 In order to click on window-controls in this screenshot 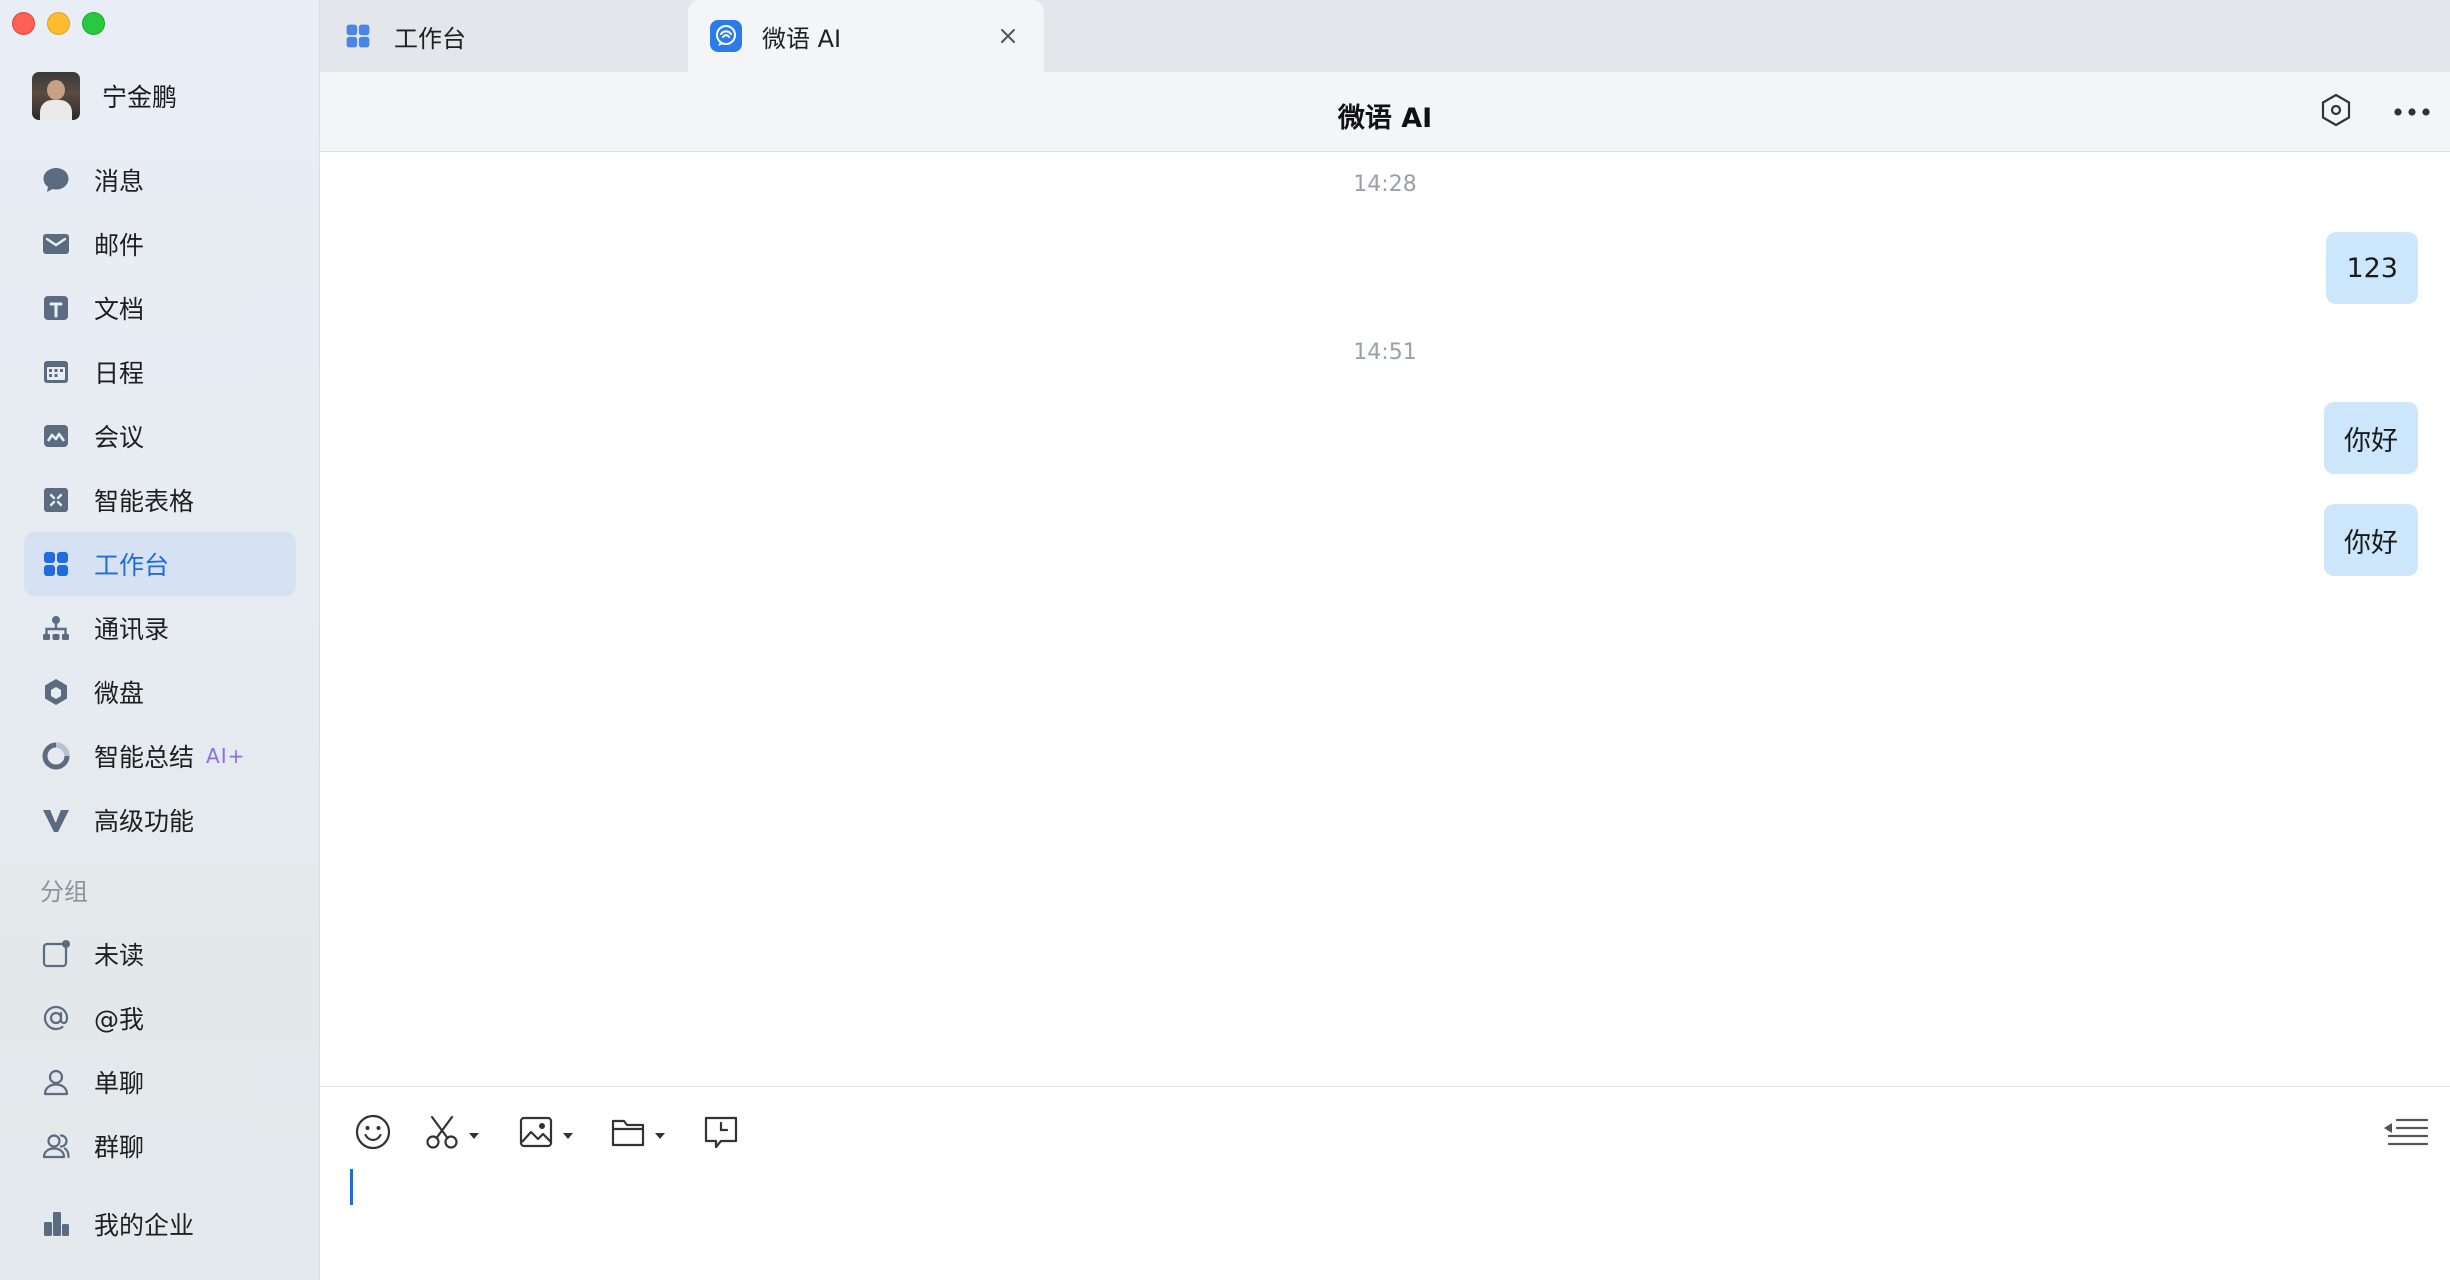, I will do `click(58, 23)`.